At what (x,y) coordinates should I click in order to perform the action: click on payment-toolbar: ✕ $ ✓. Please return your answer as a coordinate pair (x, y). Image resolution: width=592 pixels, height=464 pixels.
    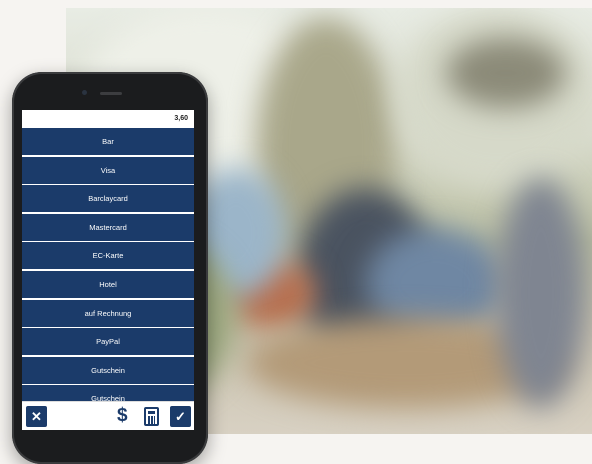
    Looking at the image, I should click on (108, 415).